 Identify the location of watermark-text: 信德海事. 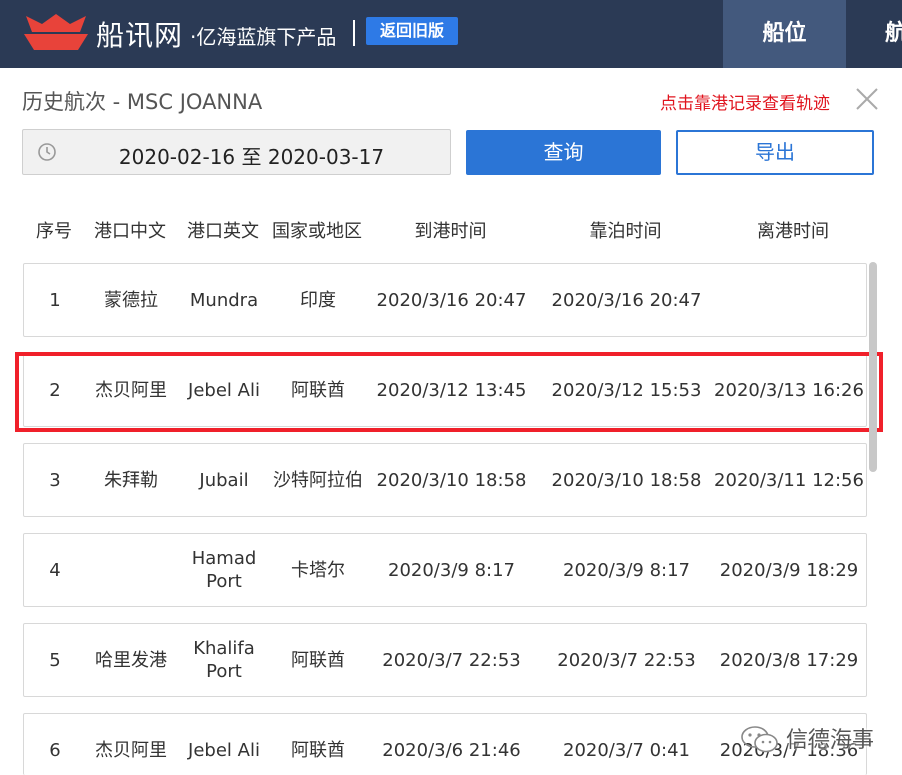
(830, 740).